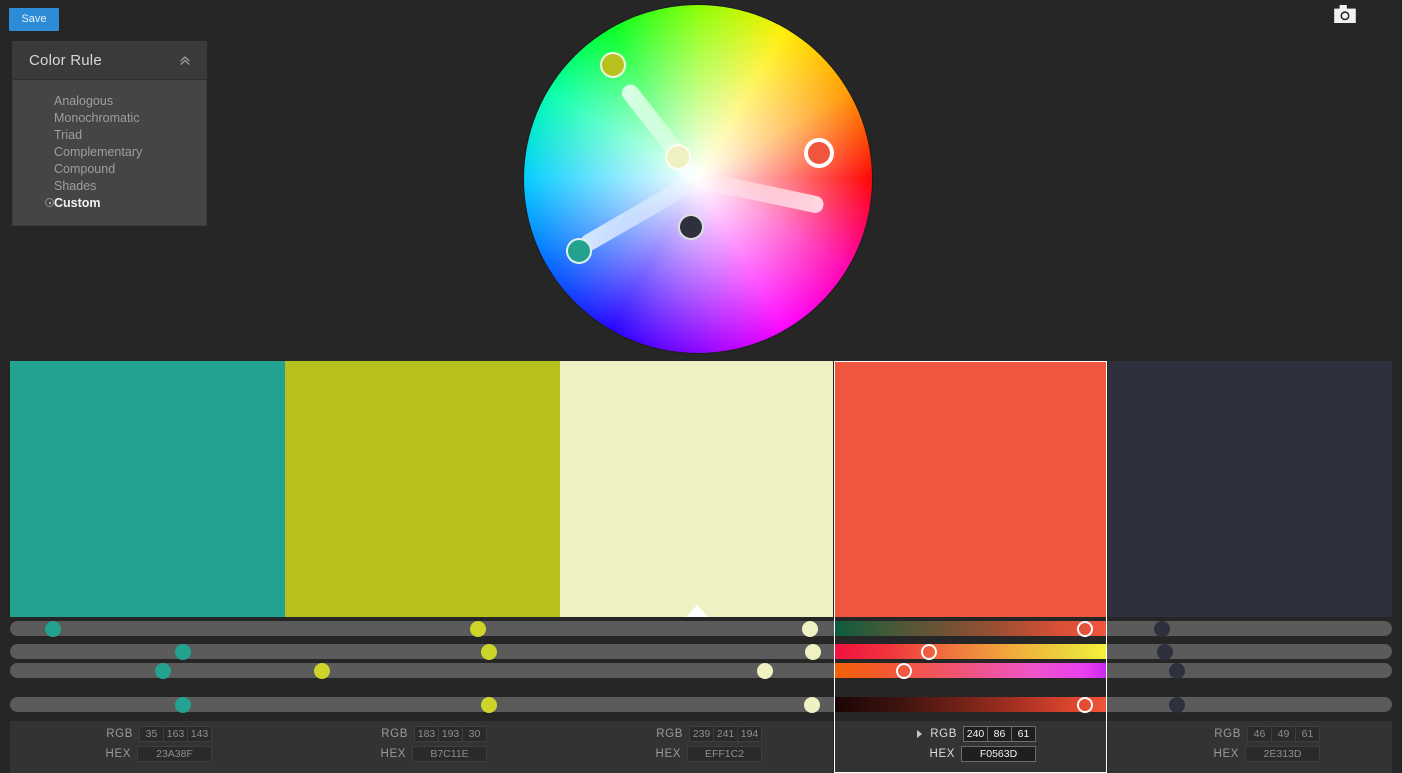  Describe the element at coordinates (109, 185) in the screenshot. I see `color-rule-item-shades: Shades` at that location.